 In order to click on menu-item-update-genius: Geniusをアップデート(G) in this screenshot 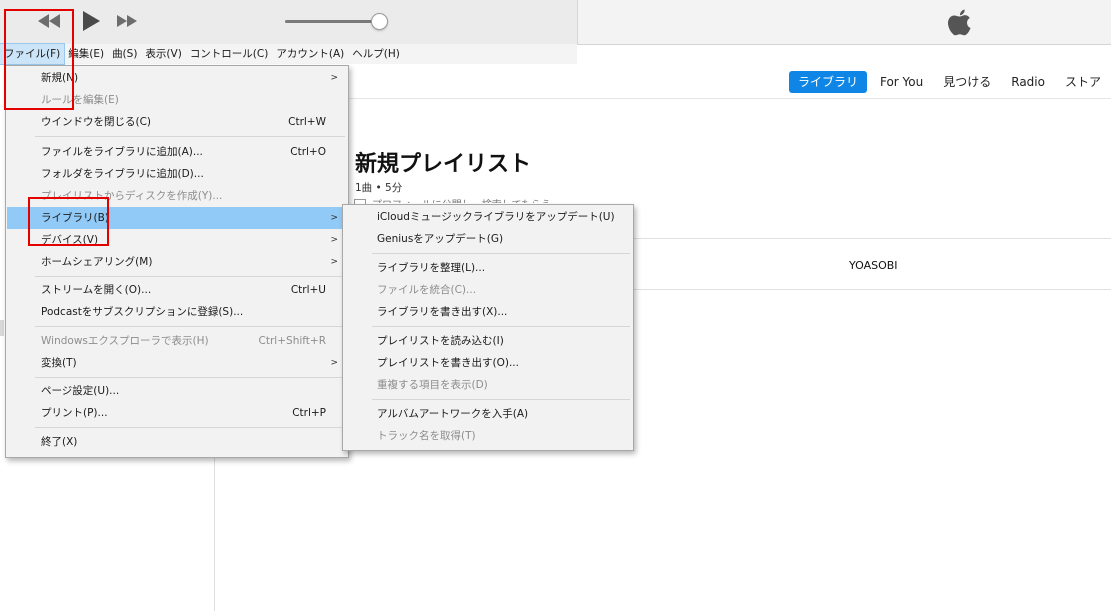, I will do `click(488, 239)`.